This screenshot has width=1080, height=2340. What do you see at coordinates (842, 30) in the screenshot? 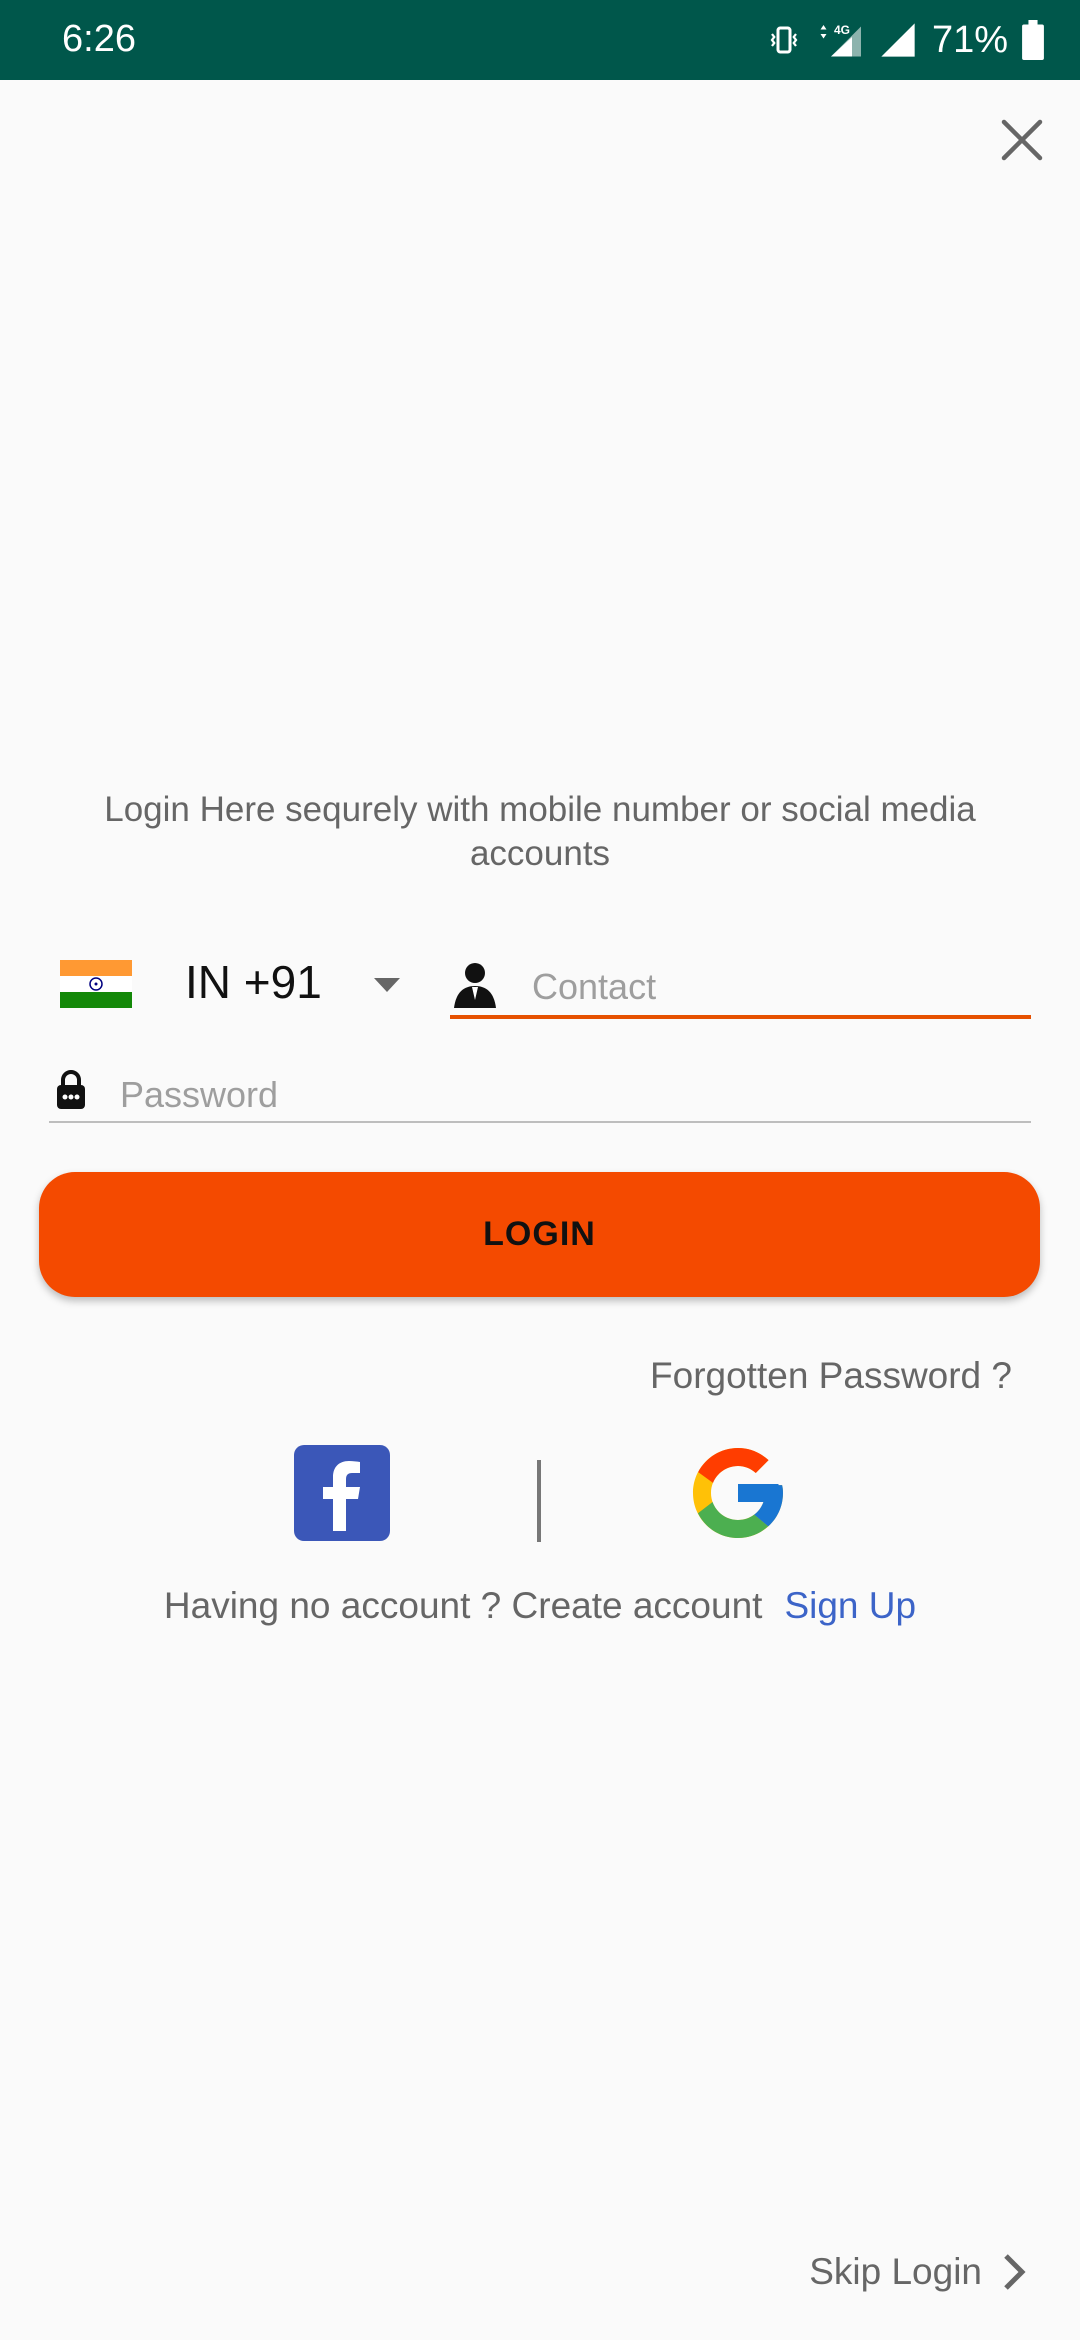
I see `network-type-label: 4G` at bounding box center [842, 30].